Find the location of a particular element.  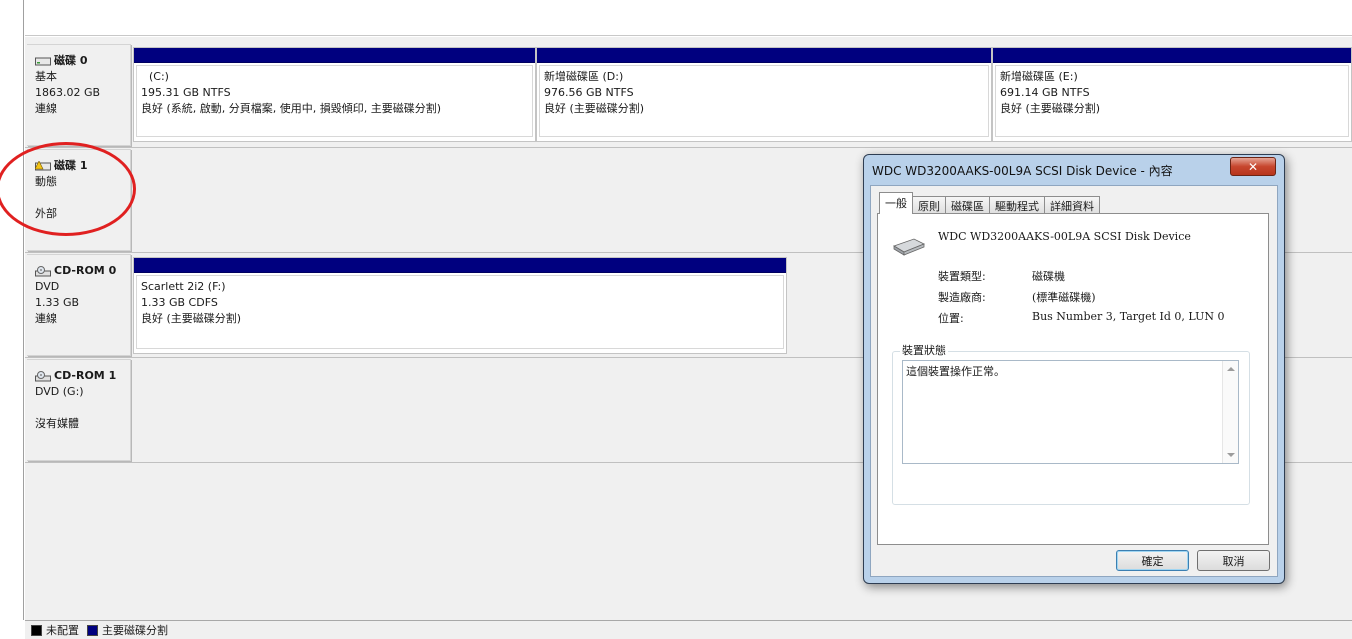

partition-details: 新增磁碟區 (E:) 691.14 GB NTFS 良好 (主要磁碟分割) is located at coordinates (1172, 101).